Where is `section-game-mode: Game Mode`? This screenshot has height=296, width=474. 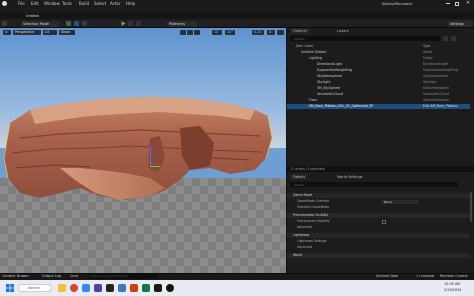
section-game-mode: Game Mode is located at coordinates (378, 195).